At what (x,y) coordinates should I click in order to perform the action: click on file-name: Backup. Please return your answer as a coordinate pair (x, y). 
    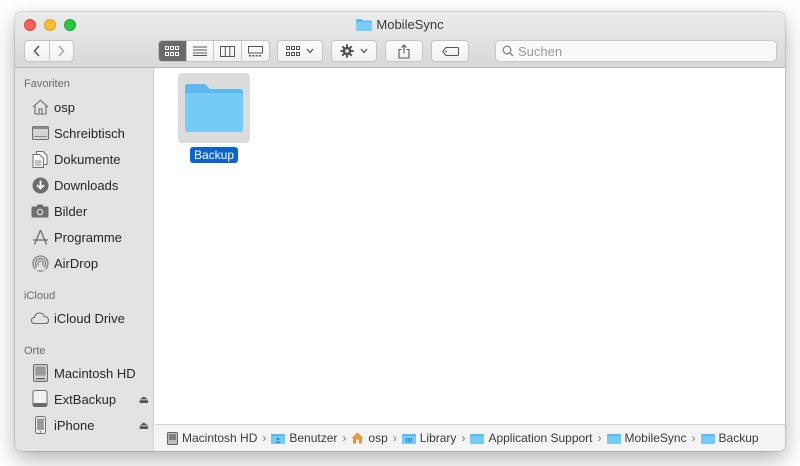
    Looking at the image, I should click on (214, 155).